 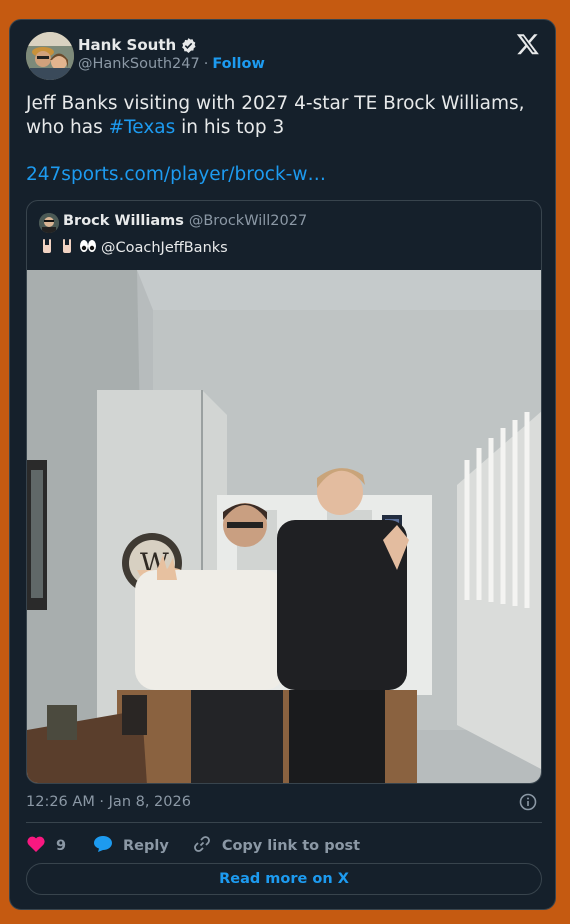 I want to click on quote-author-handle: @BrockWill2027, so click(x=248, y=221).